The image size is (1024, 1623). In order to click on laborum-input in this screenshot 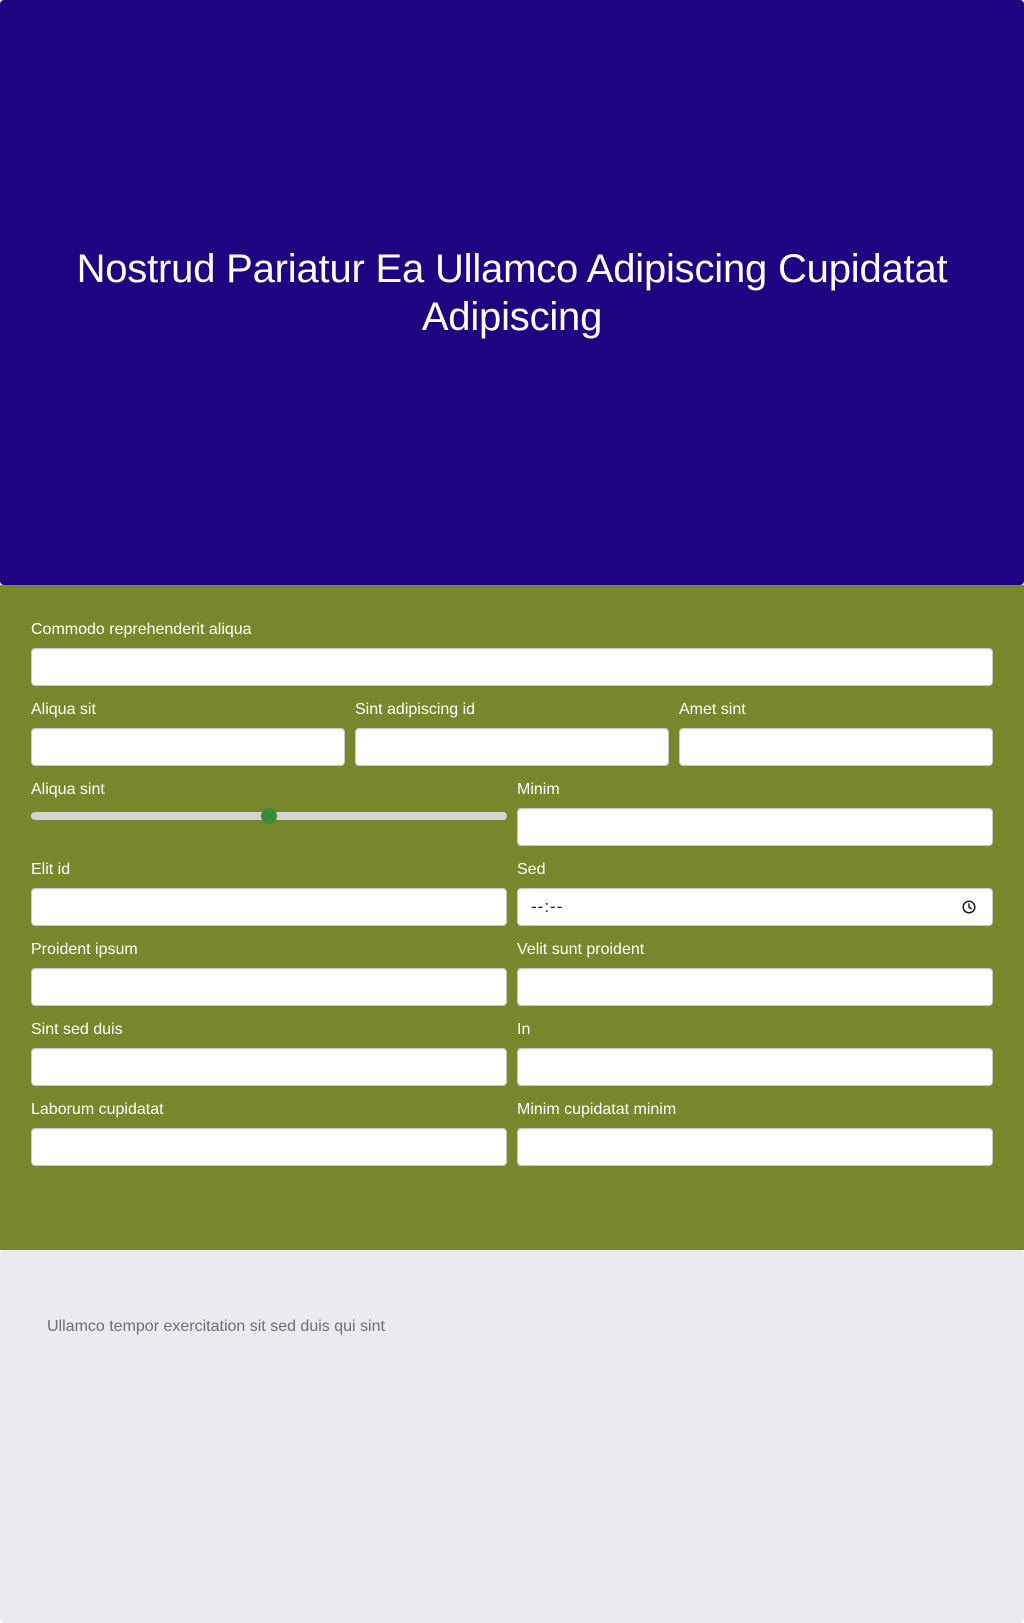, I will do `click(269, 1147)`.